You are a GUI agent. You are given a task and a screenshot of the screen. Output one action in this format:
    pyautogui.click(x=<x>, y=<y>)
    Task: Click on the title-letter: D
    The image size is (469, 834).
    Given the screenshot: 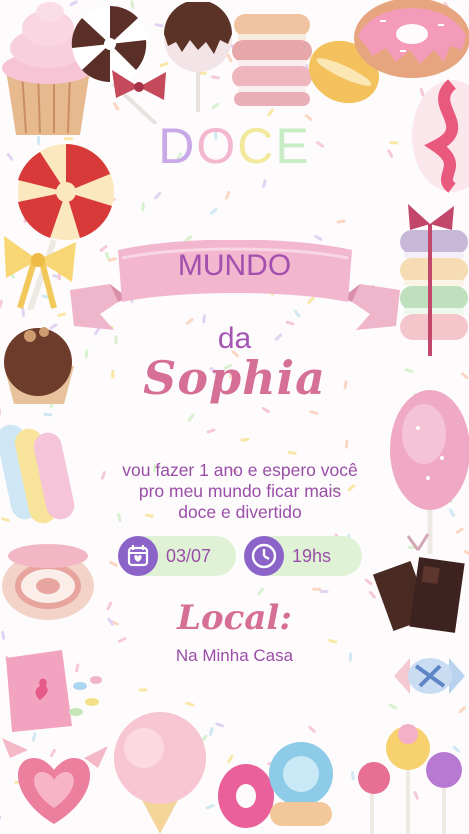 What is the action you would take?
    pyautogui.click(x=177, y=146)
    